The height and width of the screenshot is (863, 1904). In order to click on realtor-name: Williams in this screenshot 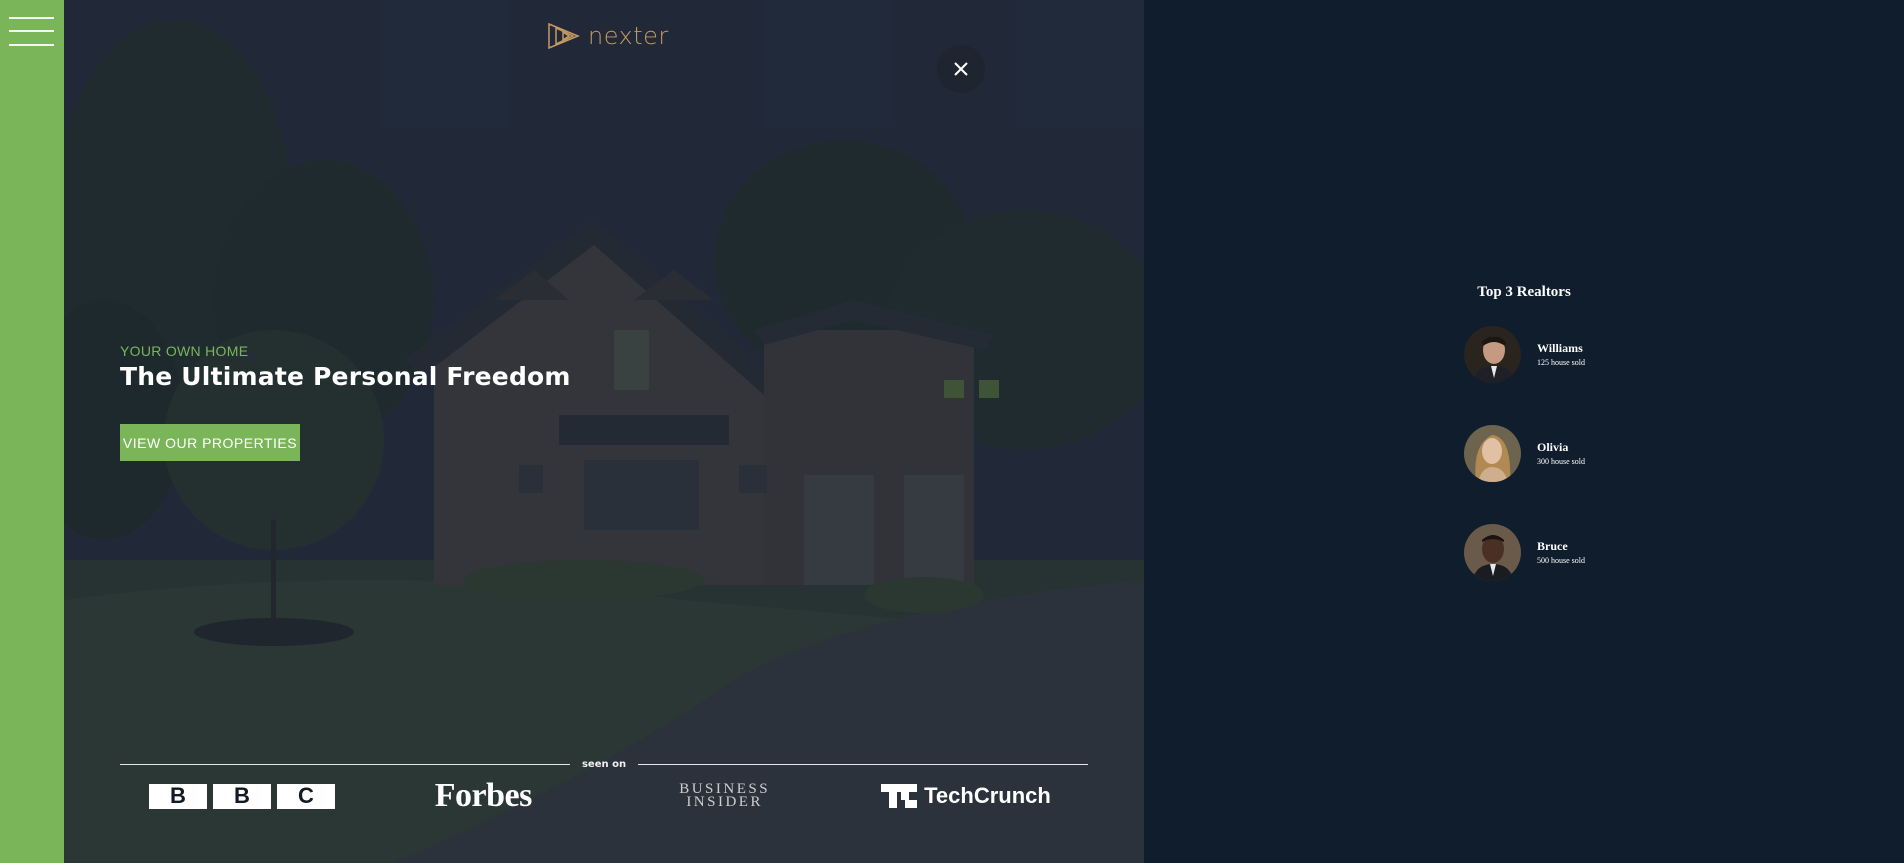, I will do `click(1560, 348)`.